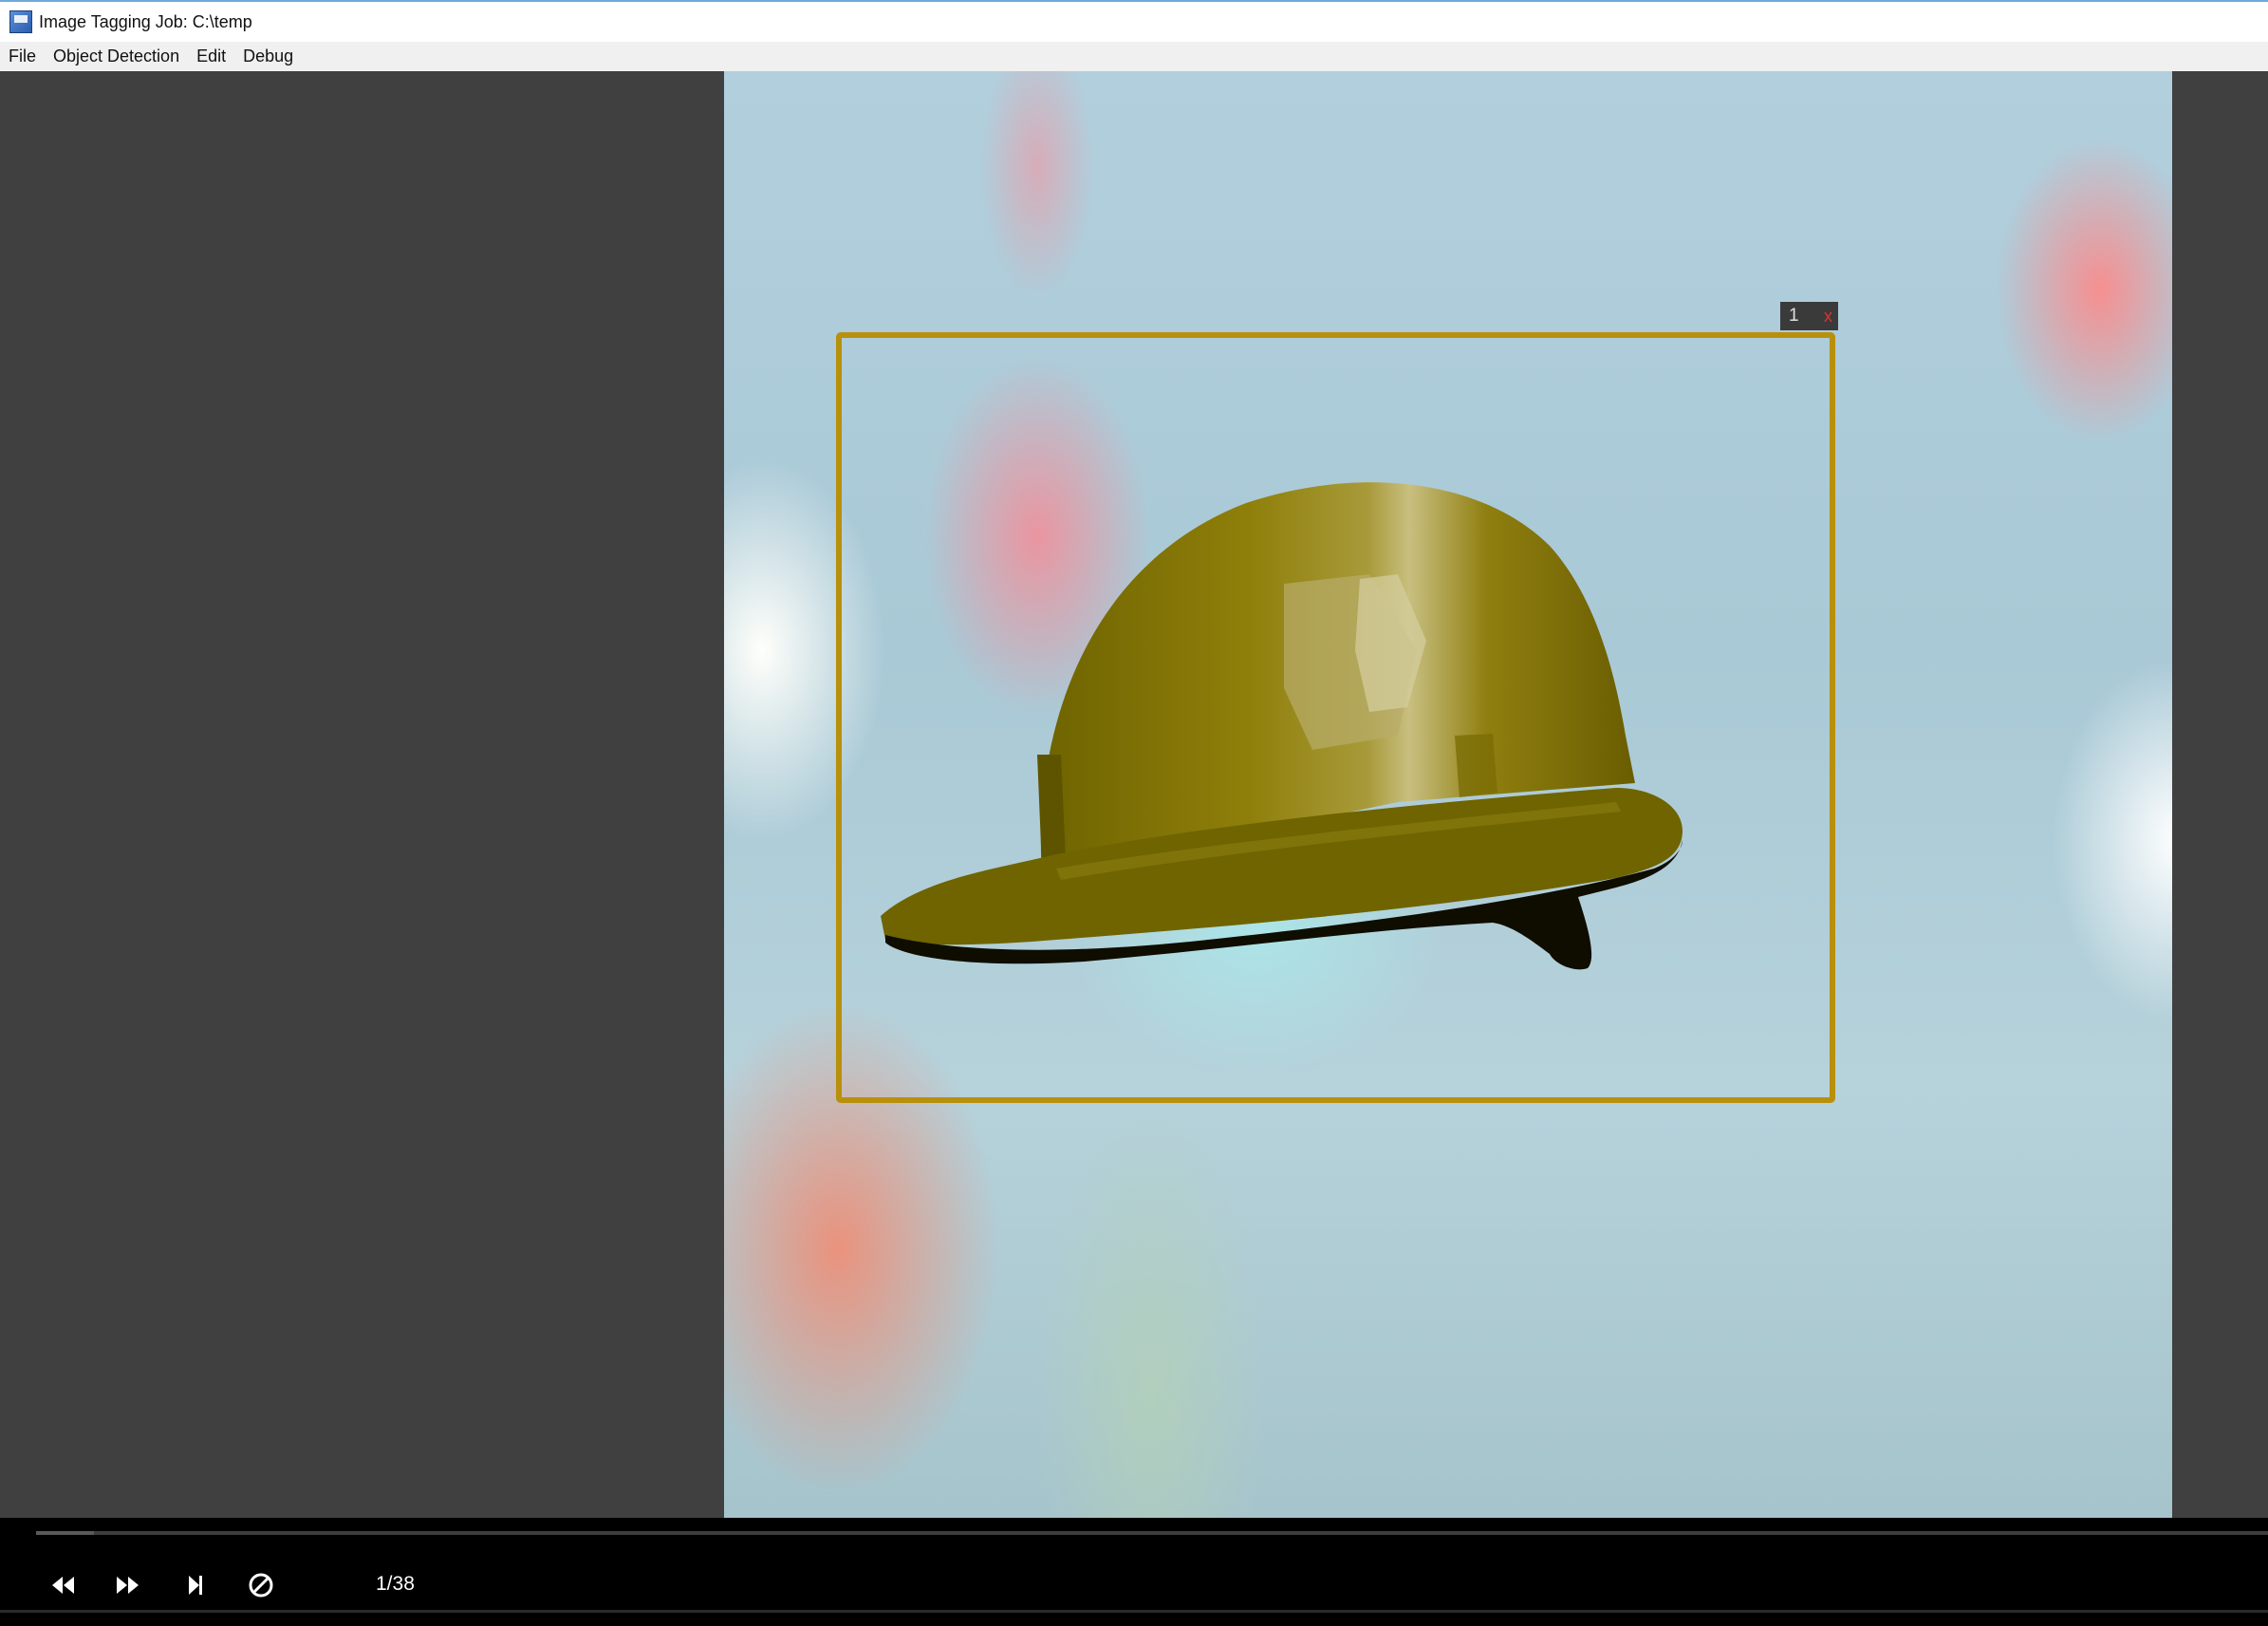 The width and height of the screenshot is (2268, 1626). What do you see at coordinates (268, 57) in the screenshot?
I see `menu-debug: Debug` at bounding box center [268, 57].